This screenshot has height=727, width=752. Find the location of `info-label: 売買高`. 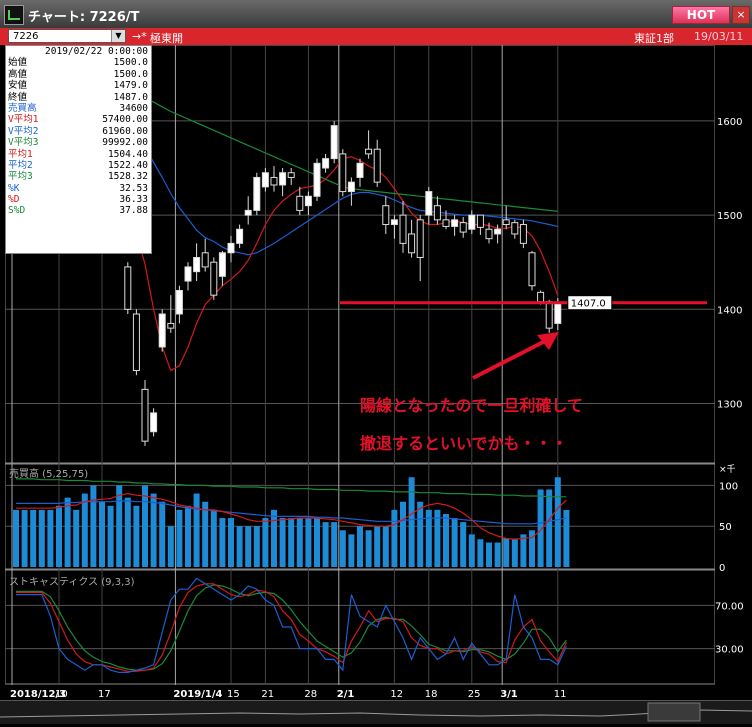

info-label: 売買高 is located at coordinates (22, 108).